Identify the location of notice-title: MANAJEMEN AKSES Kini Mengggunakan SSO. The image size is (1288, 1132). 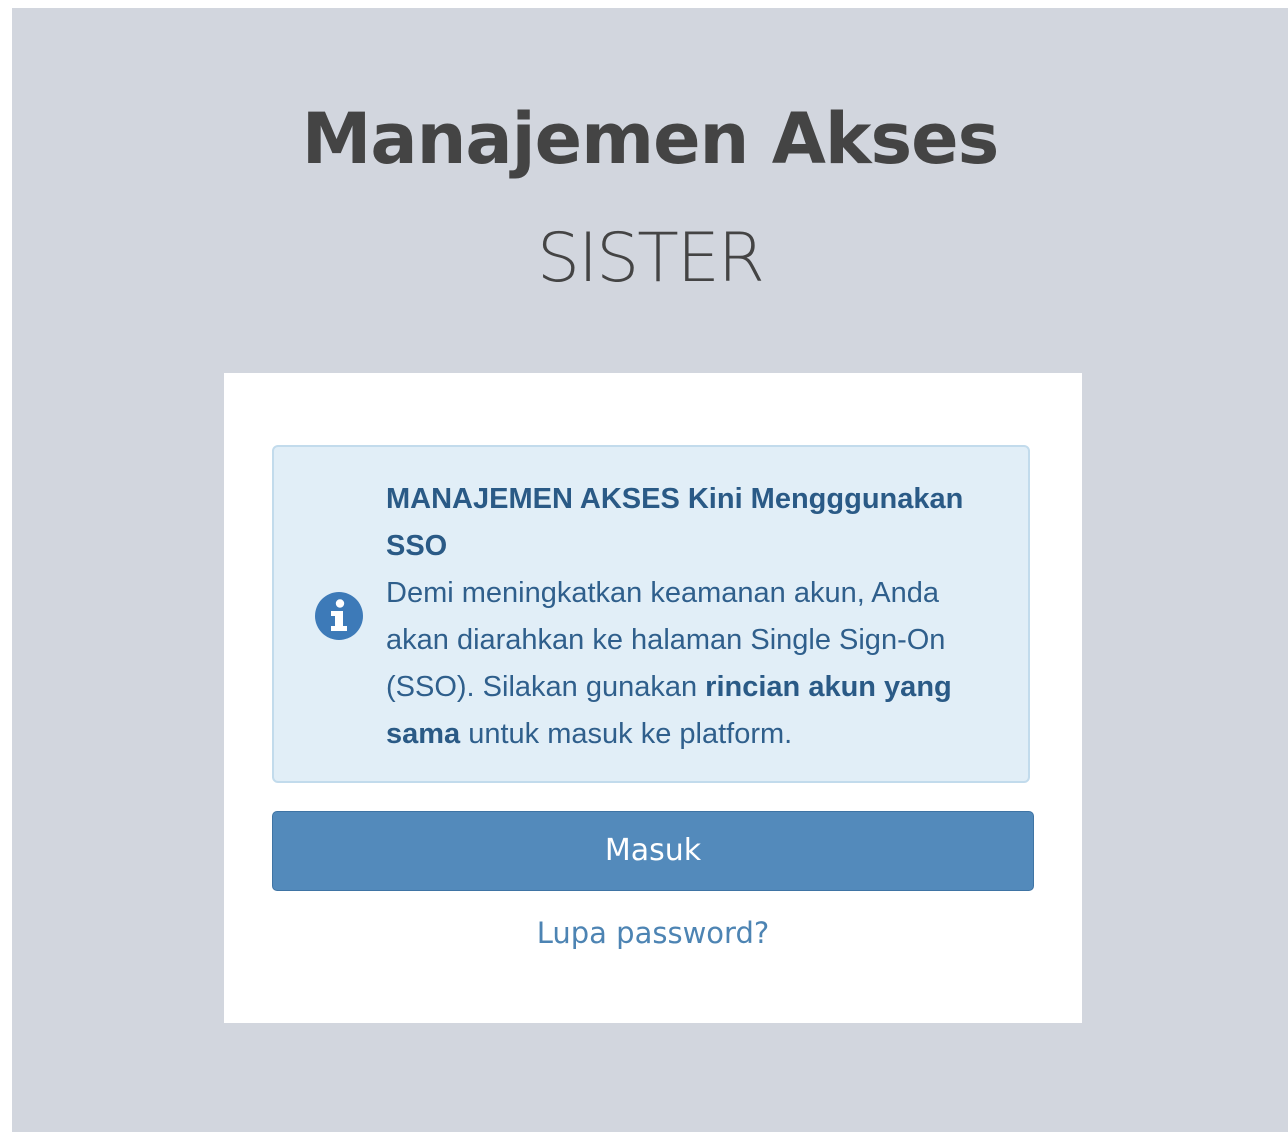
(675, 522).